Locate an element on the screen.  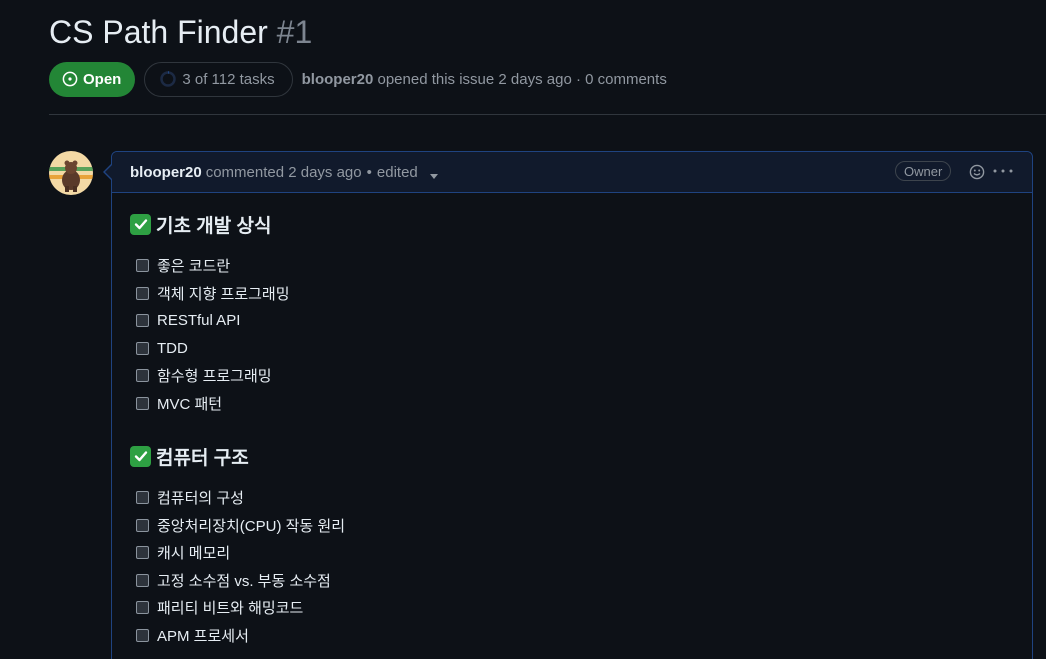
task-item: MVC 패턴 is located at coordinates (572, 404).